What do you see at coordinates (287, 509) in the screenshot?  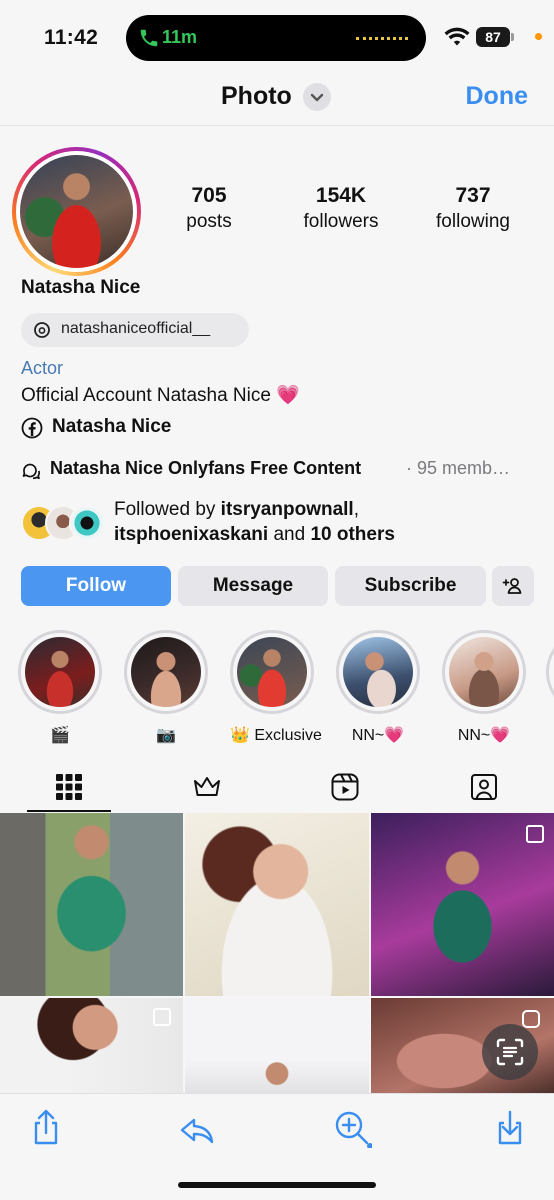 I see `mutual-user-1: itsryanpownall` at bounding box center [287, 509].